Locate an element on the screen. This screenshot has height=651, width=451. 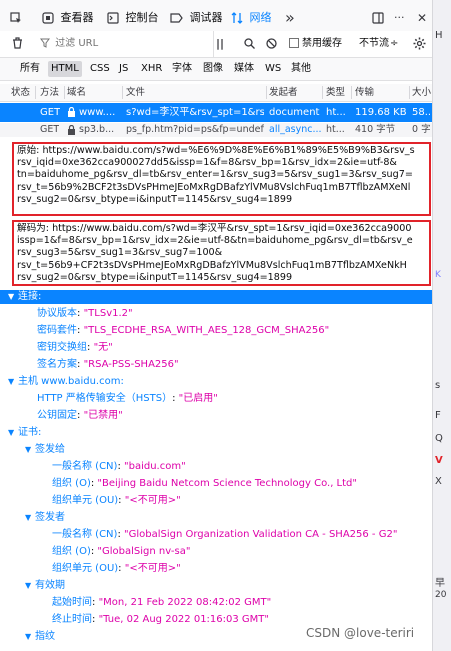
tree-node-host: ▼ 主机 www.baidu.com: is located at coordinates (66, 382).